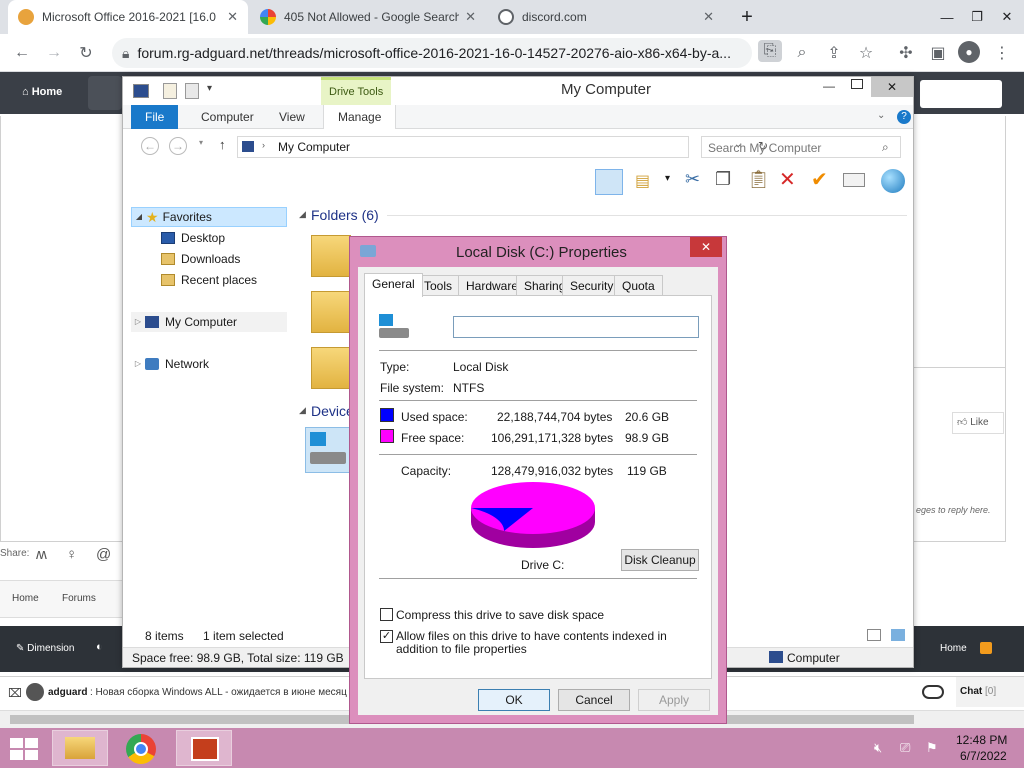 The width and height of the screenshot is (1024, 768). What do you see at coordinates (857, 84) in the screenshot?
I see `maximize-icon` at bounding box center [857, 84].